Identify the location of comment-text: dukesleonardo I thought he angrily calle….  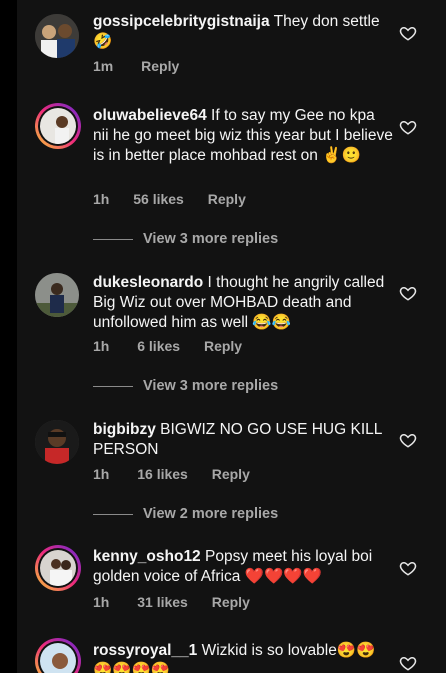
(243, 303).